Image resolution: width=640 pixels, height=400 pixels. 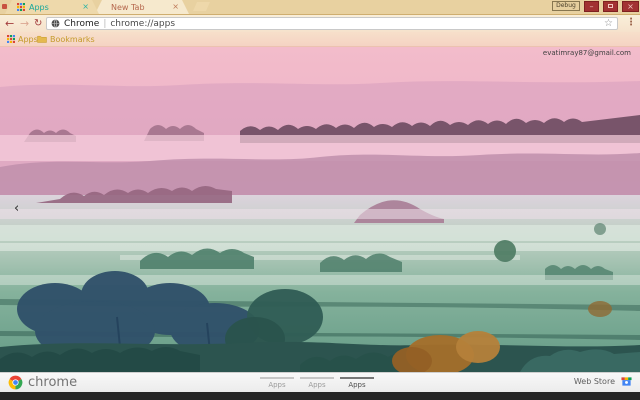 I want to click on chrome-brand: chrome, so click(x=42, y=382).